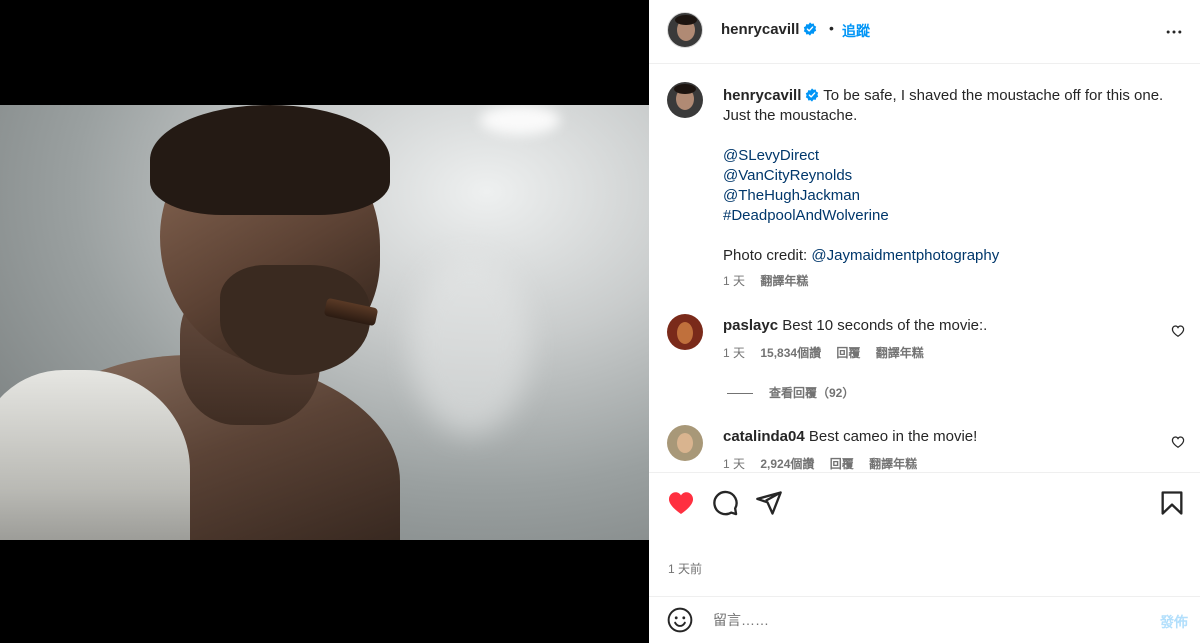  What do you see at coordinates (812, 393) in the screenshot?
I see `view-replies-label: 查看回覆（92）` at bounding box center [812, 393].